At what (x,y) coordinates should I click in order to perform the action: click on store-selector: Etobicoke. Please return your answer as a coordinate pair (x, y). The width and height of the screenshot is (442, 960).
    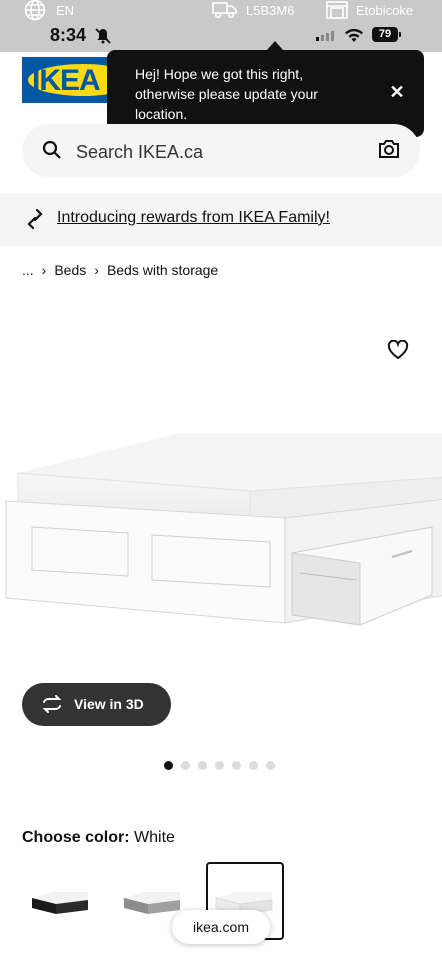
    Looking at the image, I should click on (369, 10).